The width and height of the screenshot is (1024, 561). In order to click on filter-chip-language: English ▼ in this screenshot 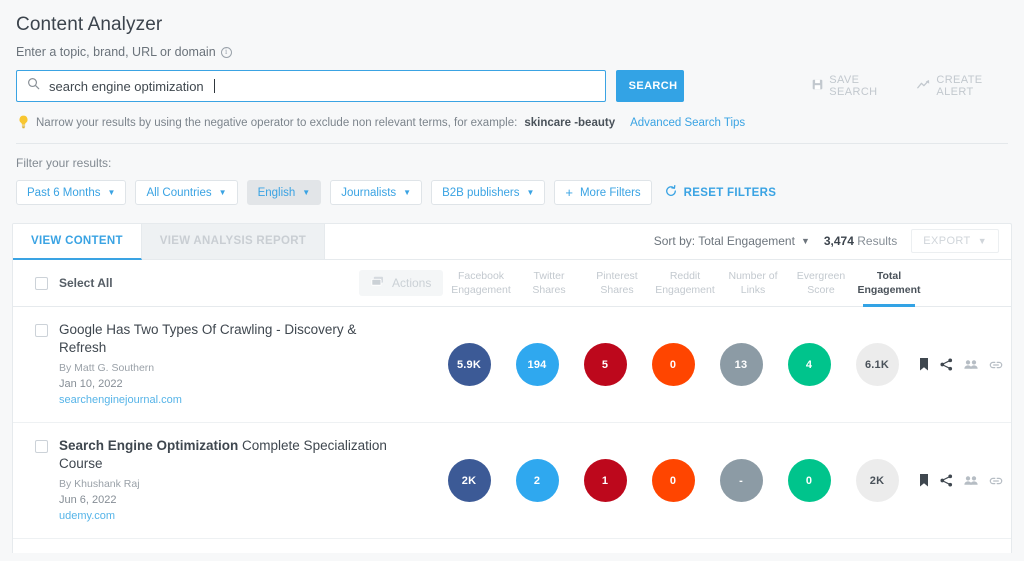, I will do `click(284, 192)`.